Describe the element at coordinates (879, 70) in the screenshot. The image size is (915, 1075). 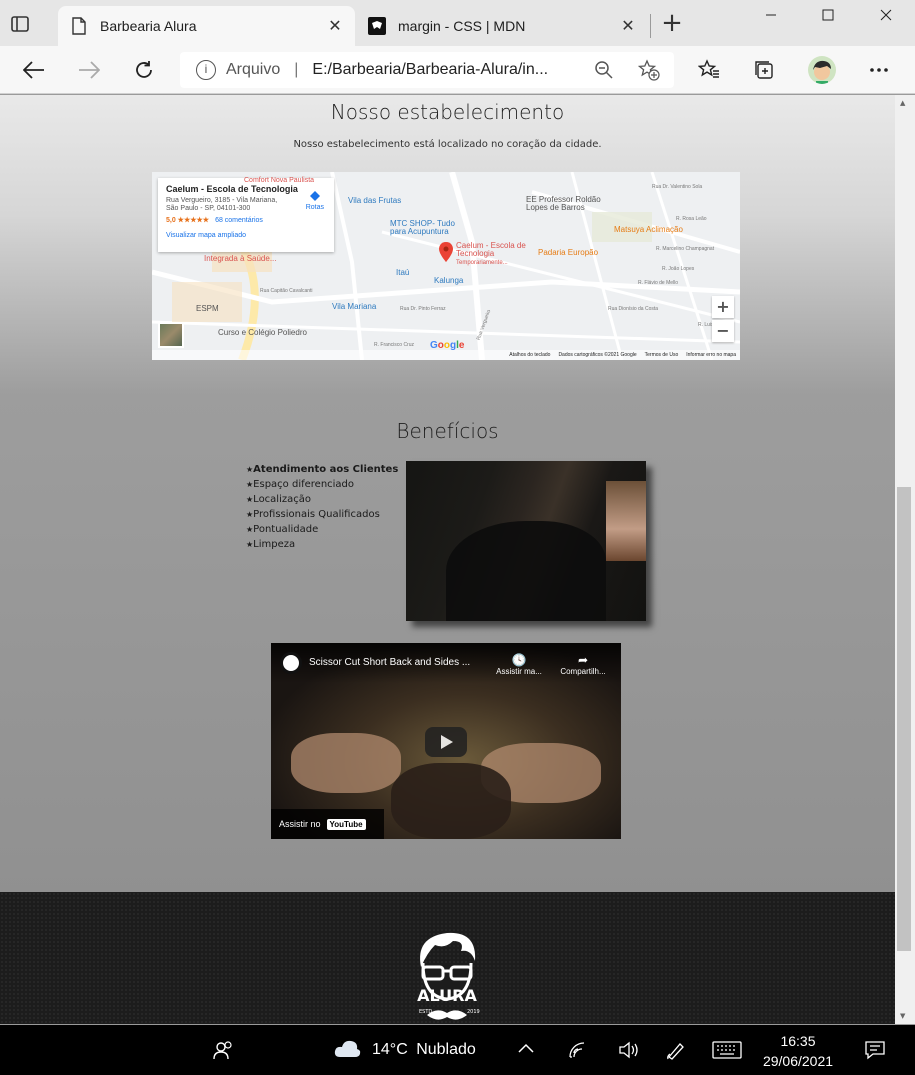
I see `more-options-icon` at that location.